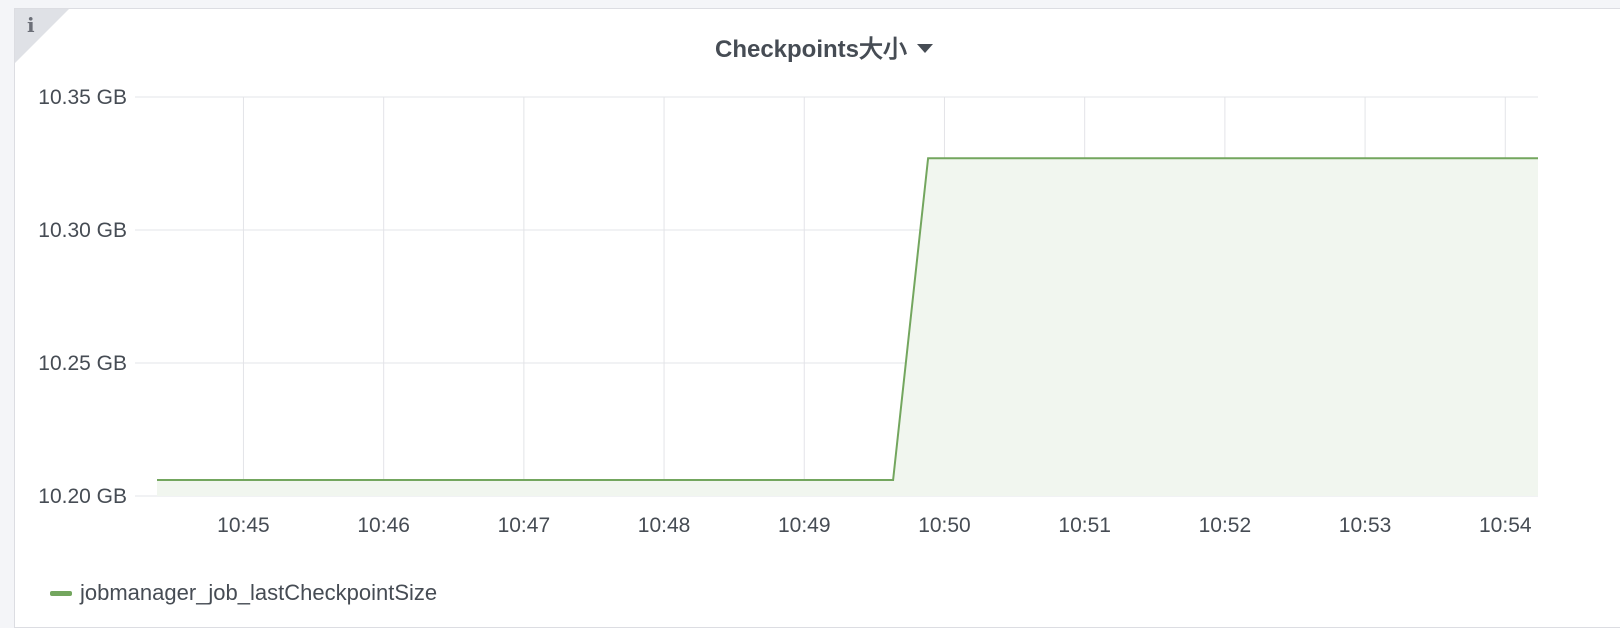 The height and width of the screenshot is (628, 1620). I want to click on x-tick-label: 10:51, so click(1084, 525).